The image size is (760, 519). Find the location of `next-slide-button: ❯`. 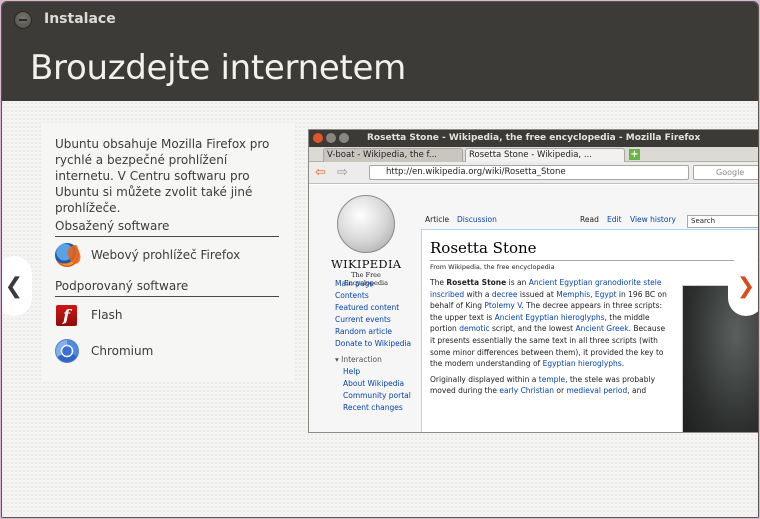

next-slide-button: ❯ is located at coordinates (743, 286).